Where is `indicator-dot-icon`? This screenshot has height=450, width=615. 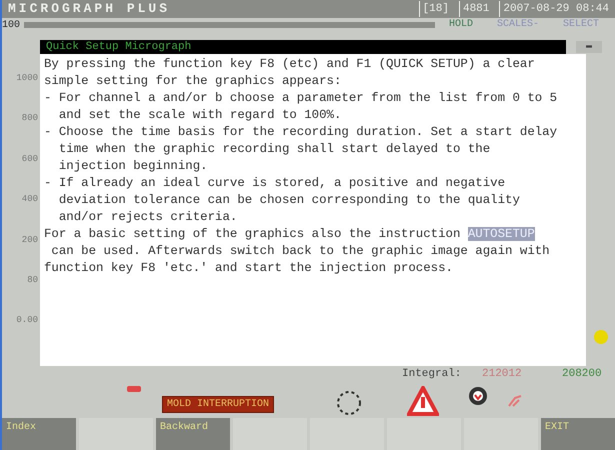 indicator-dot-icon is located at coordinates (601, 337).